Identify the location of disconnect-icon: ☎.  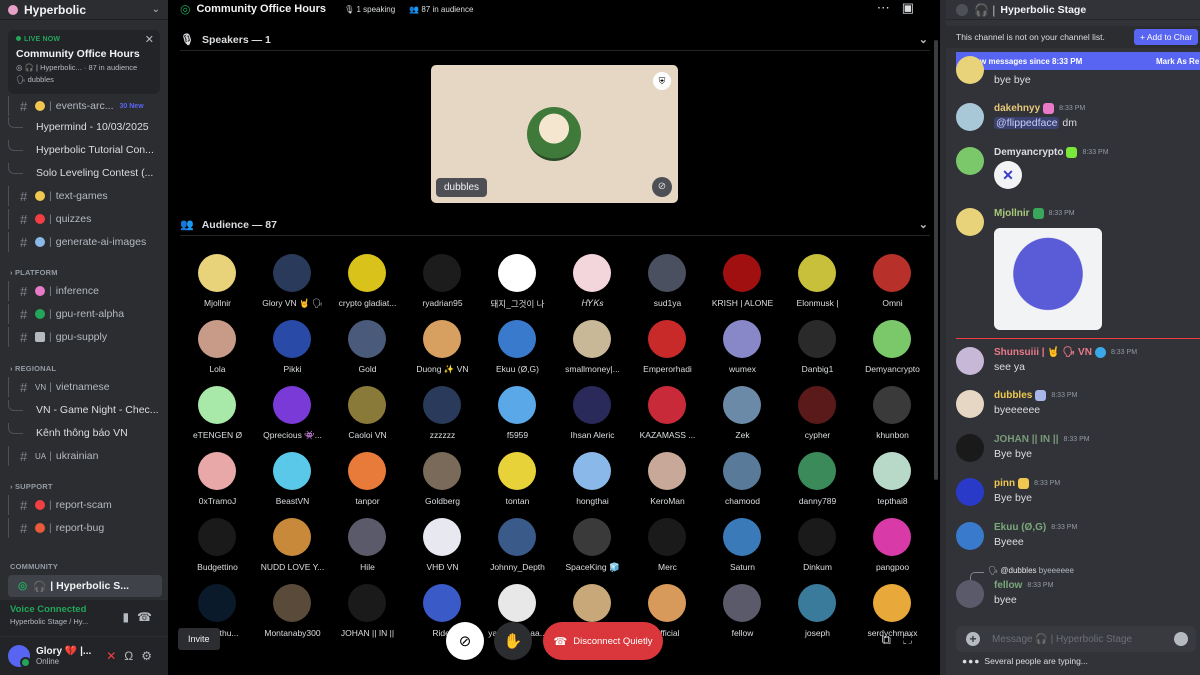
(148, 617).